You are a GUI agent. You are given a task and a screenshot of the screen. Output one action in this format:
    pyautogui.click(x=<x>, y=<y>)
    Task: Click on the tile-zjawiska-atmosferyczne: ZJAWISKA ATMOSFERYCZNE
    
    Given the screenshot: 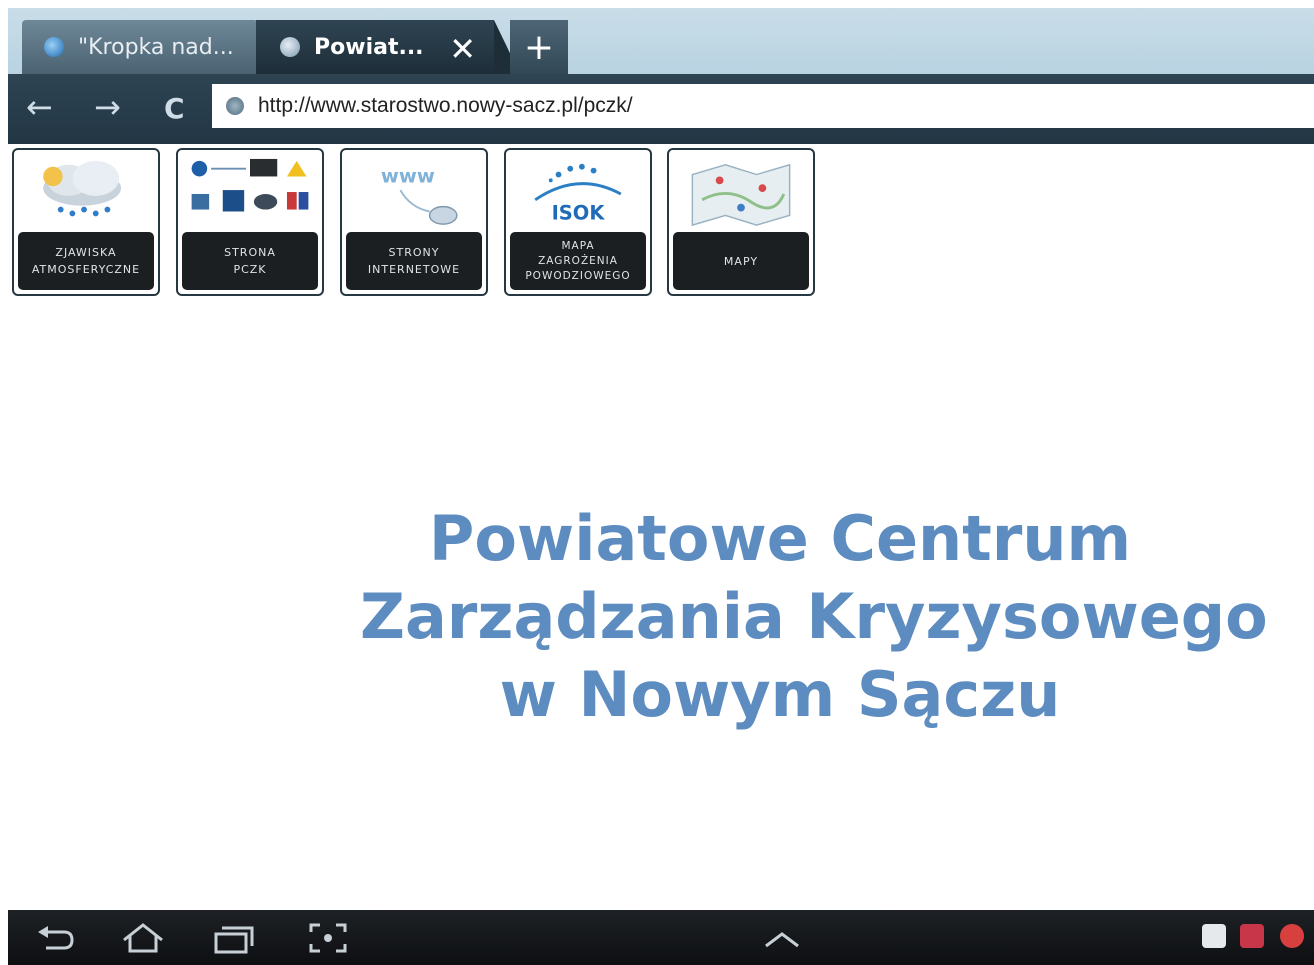 What is the action you would take?
    pyautogui.click(x=86, y=222)
    